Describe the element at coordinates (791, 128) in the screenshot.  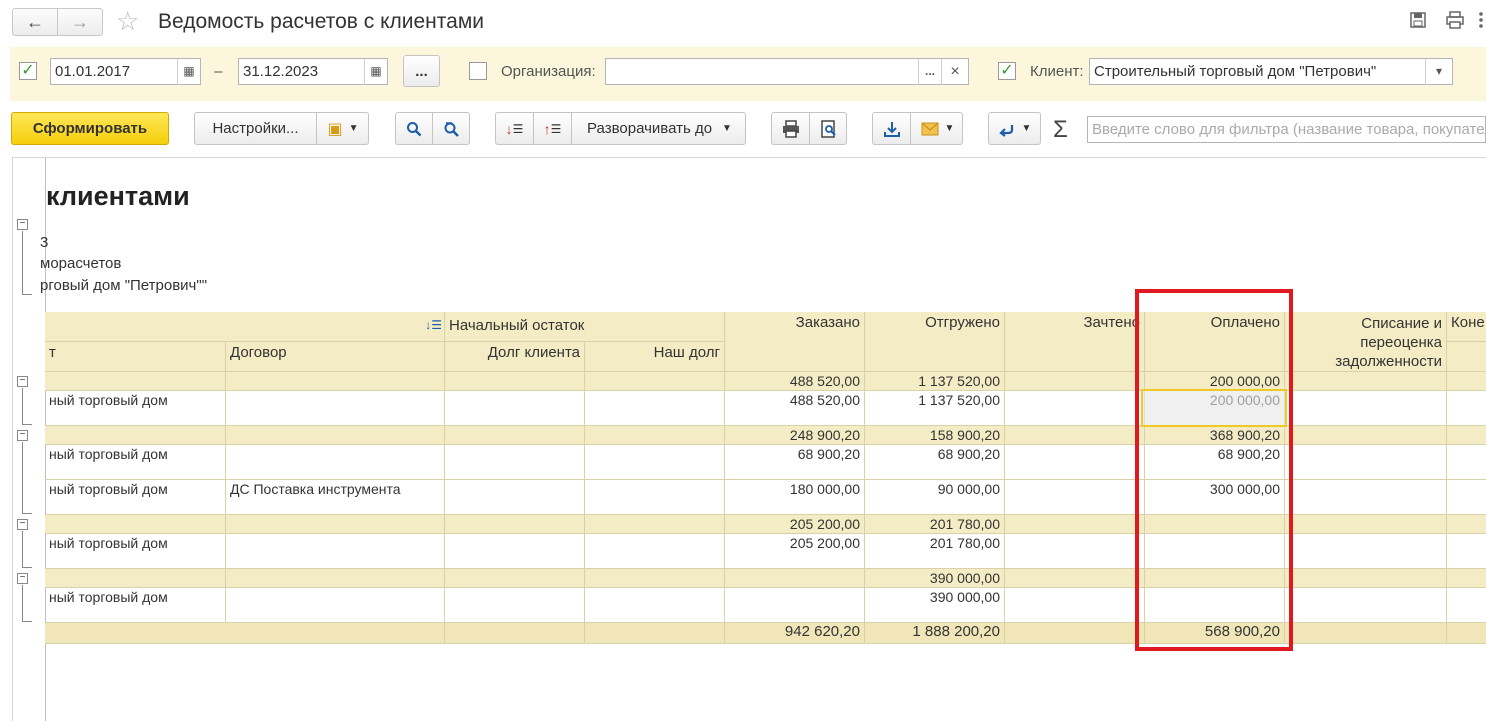
I see `print-button` at that location.